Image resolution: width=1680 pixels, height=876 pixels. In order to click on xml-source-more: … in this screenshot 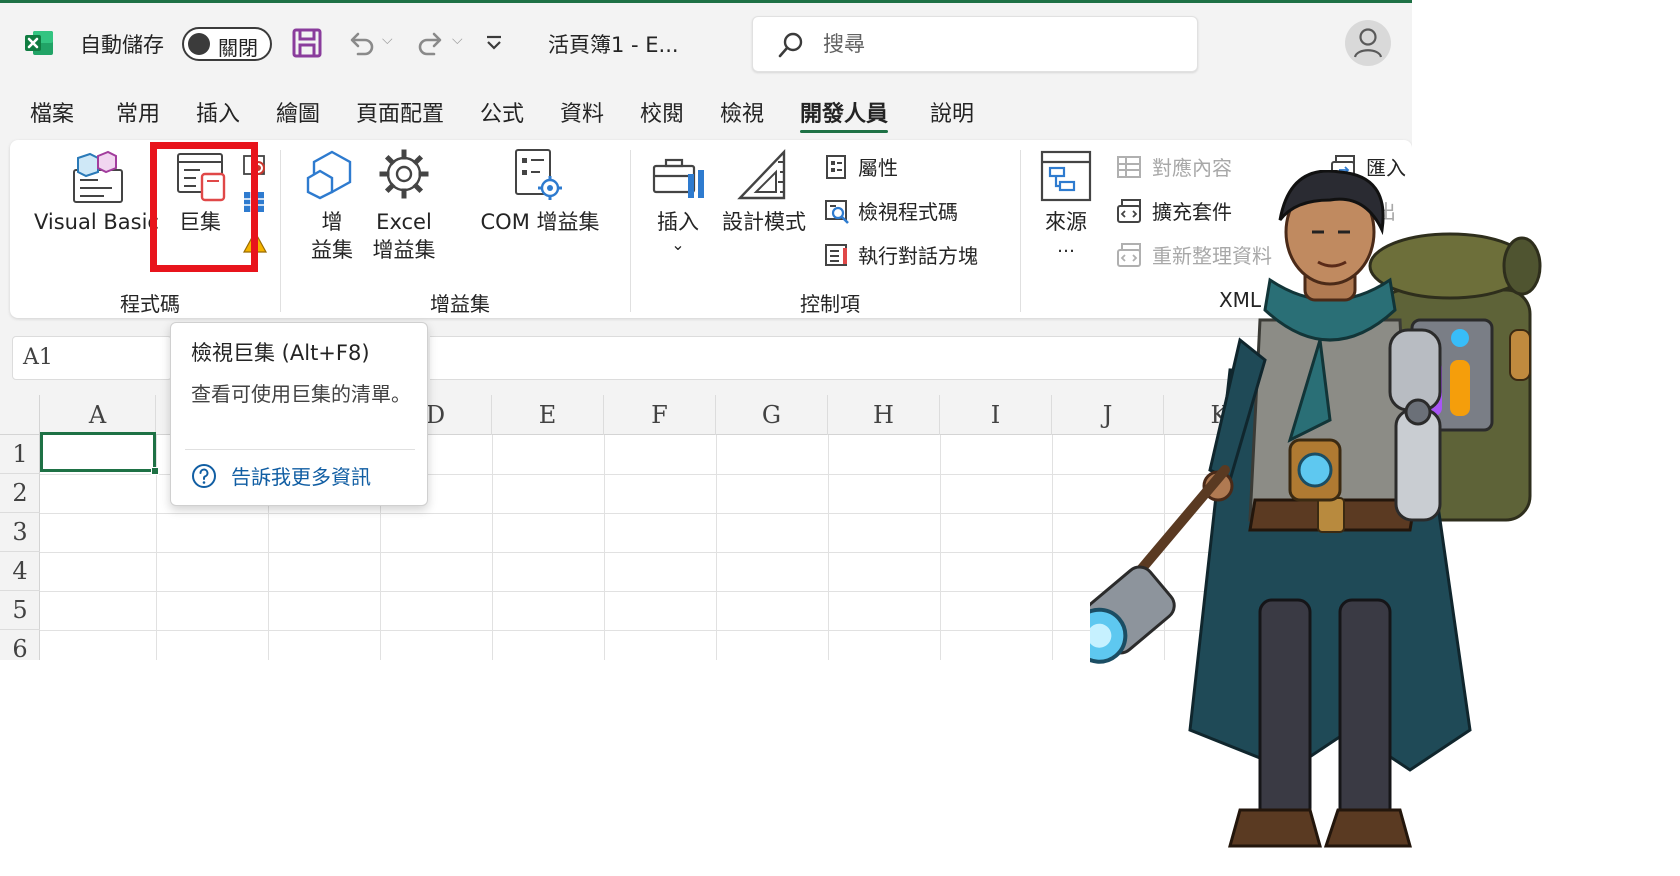, I will do `click(1066, 246)`.